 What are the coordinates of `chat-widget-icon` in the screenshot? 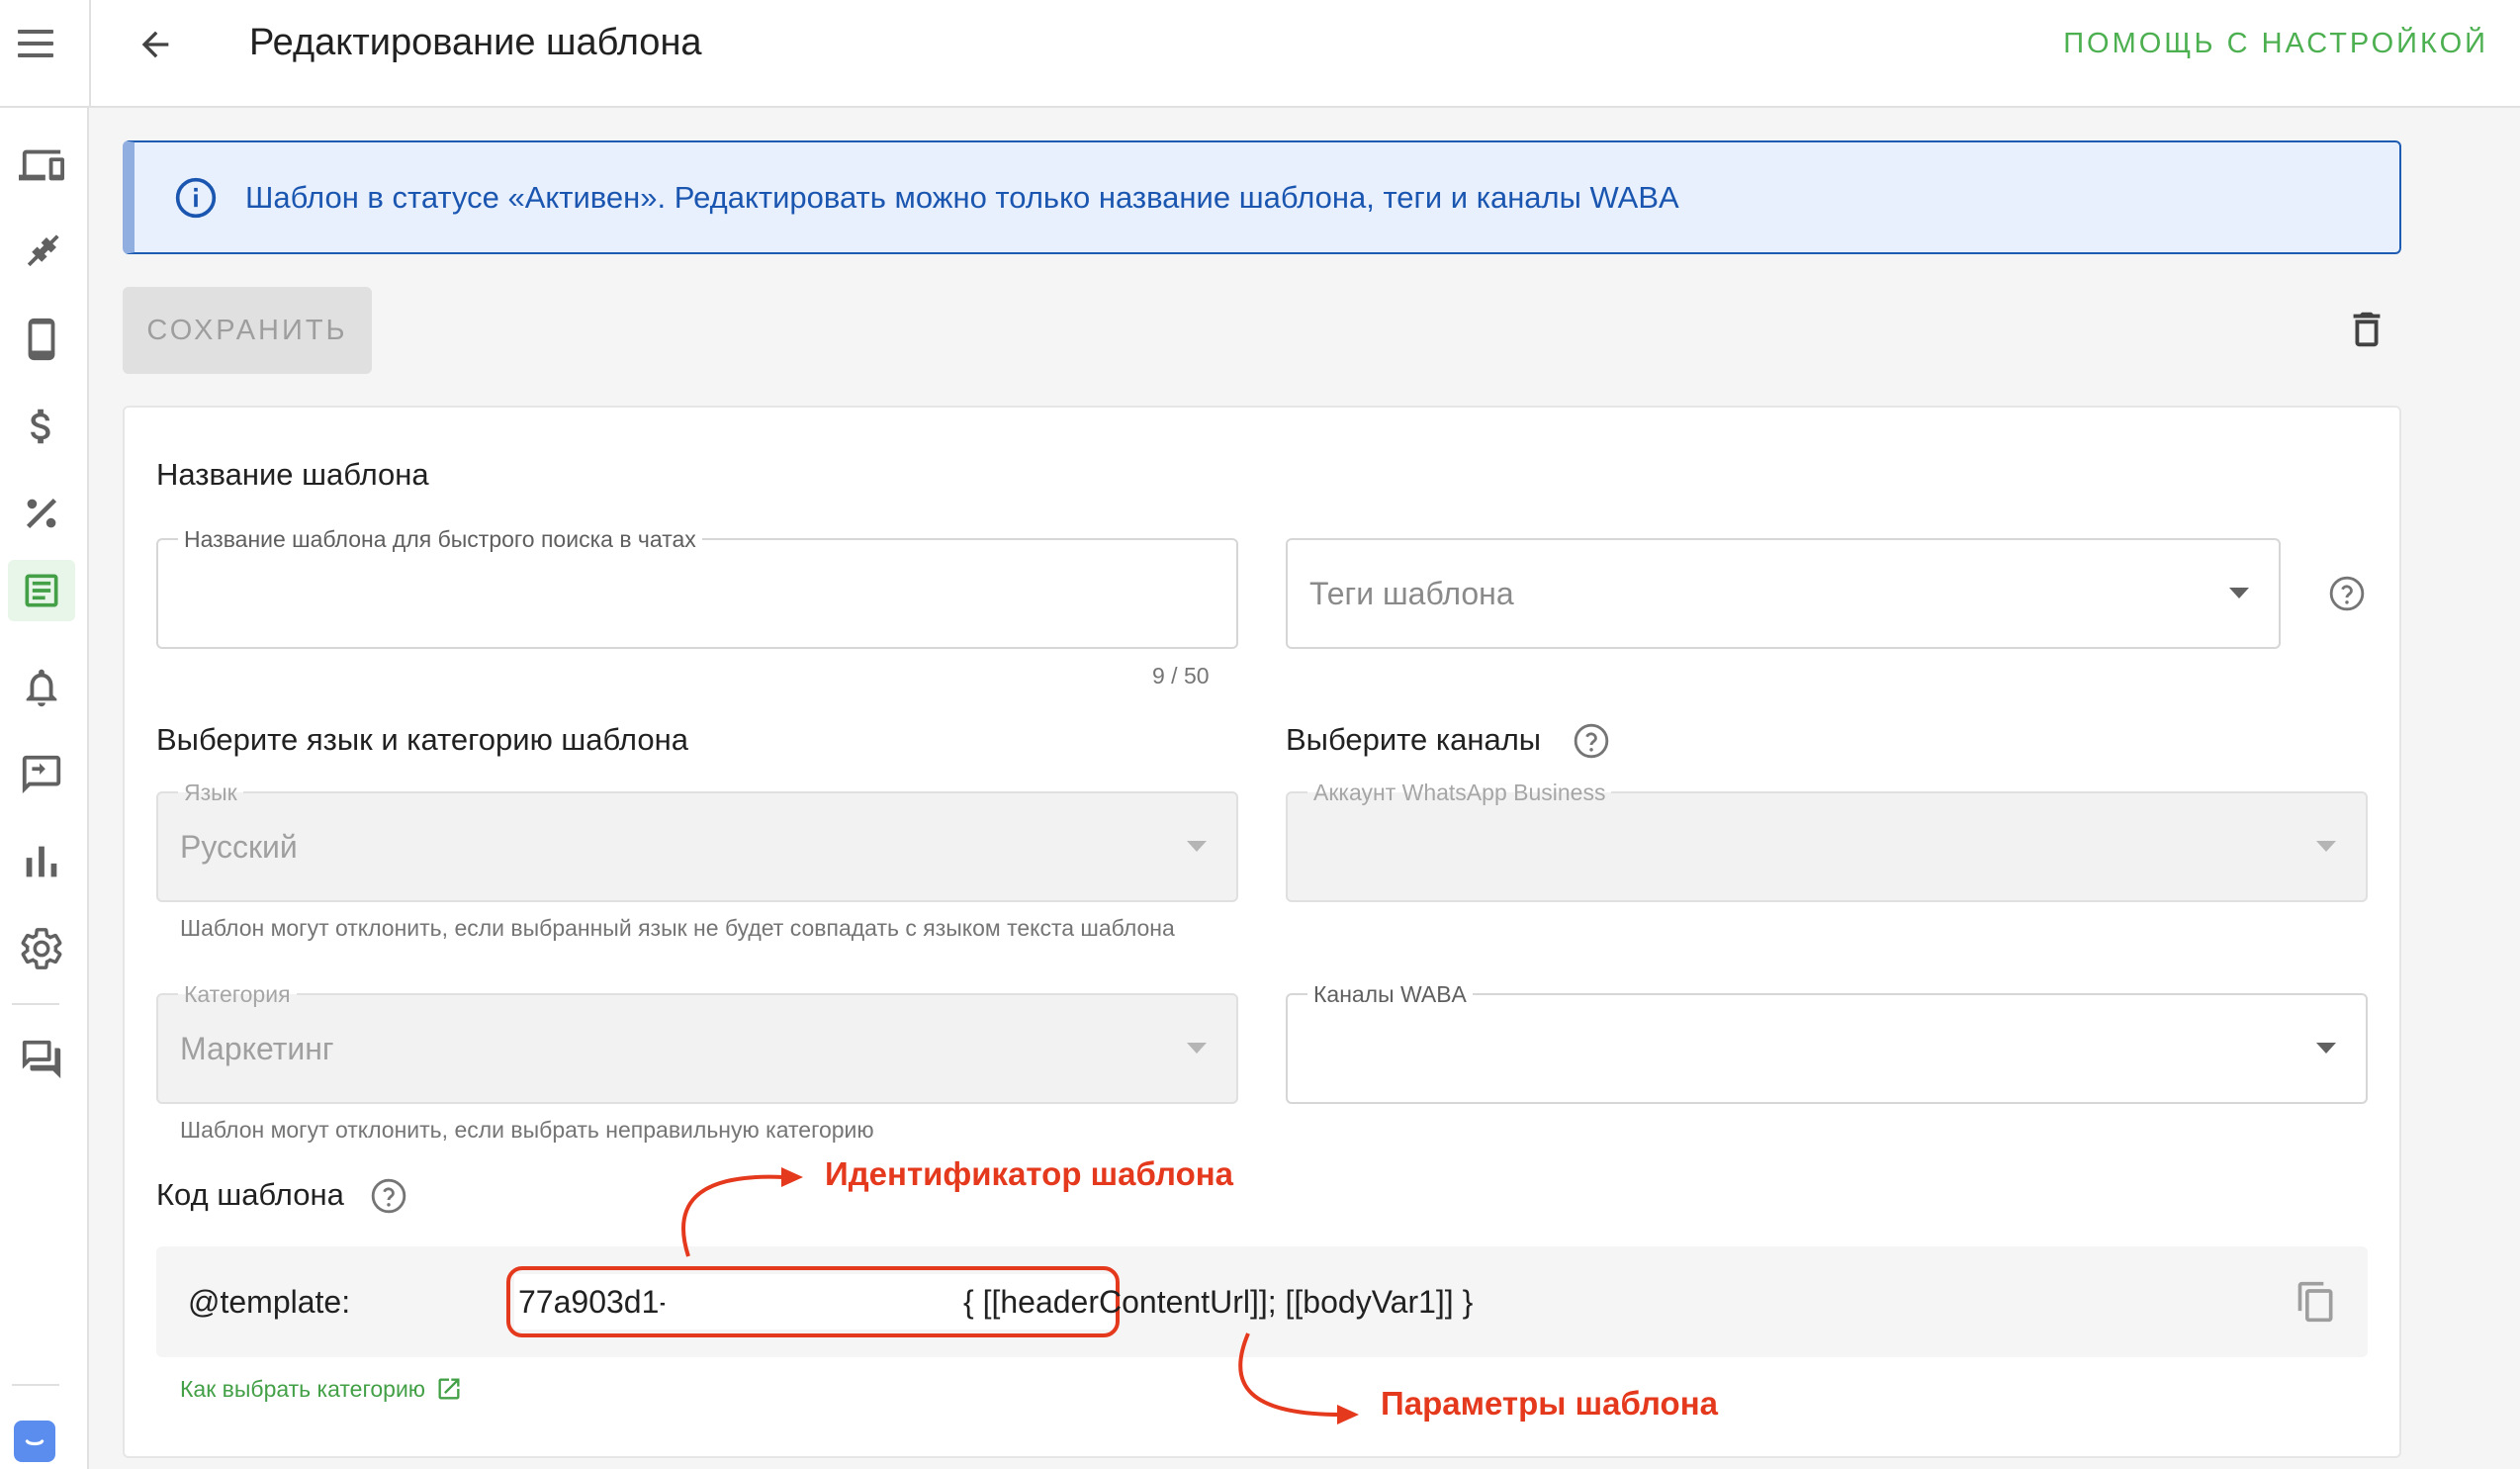 It's located at (34, 1442).